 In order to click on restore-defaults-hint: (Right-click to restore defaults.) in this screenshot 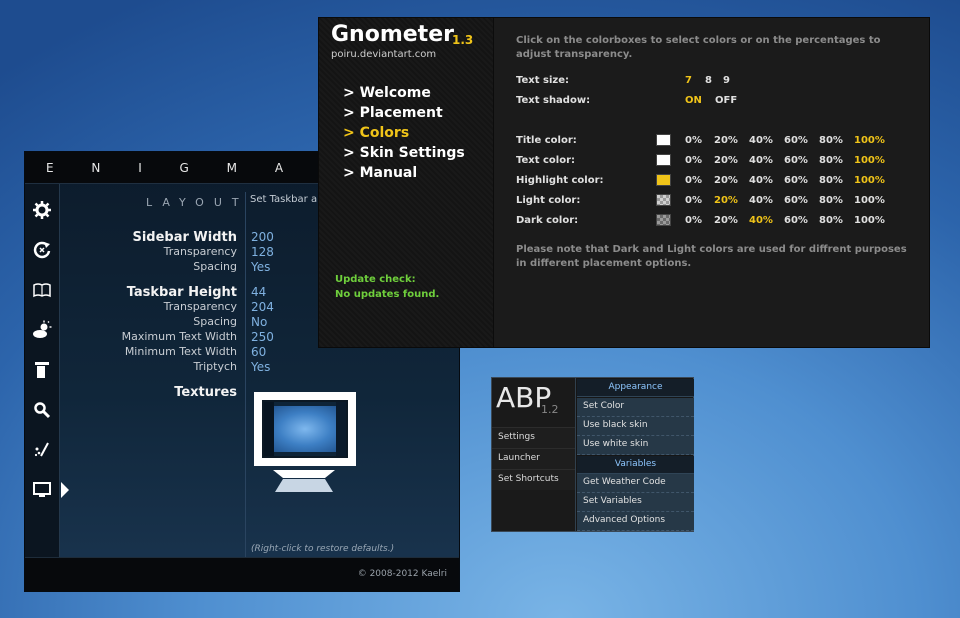, I will do `click(323, 549)`.